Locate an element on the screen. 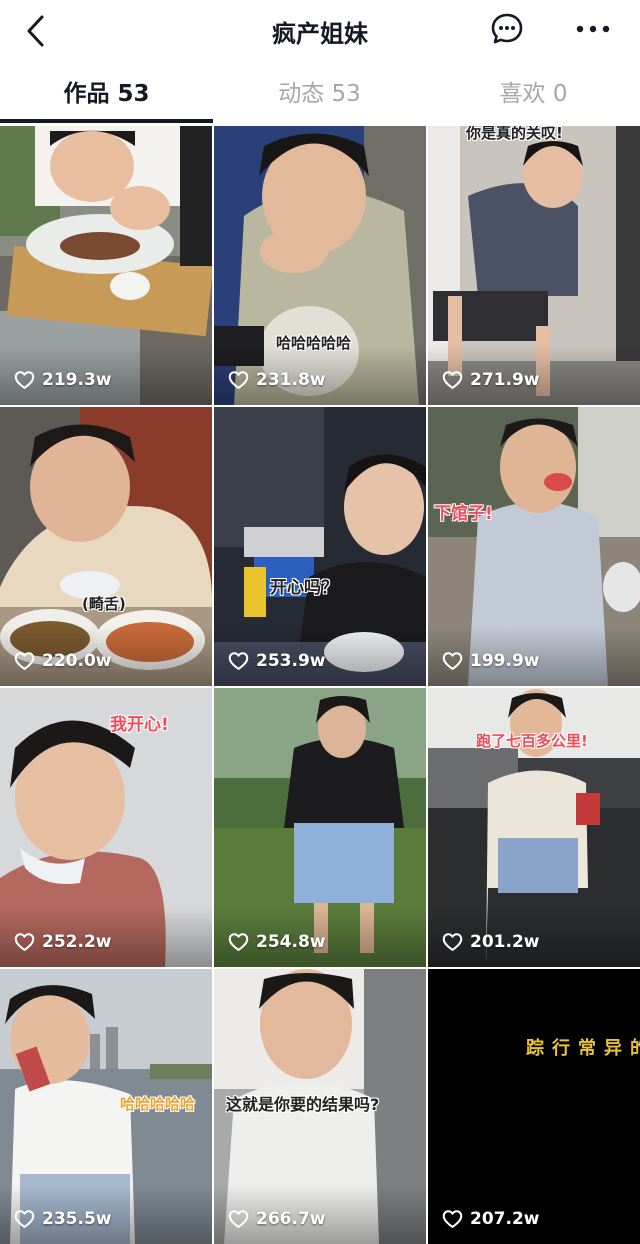 The width and height of the screenshot is (640, 1244). message-bubble-icon is located at coordinates (507, 28).